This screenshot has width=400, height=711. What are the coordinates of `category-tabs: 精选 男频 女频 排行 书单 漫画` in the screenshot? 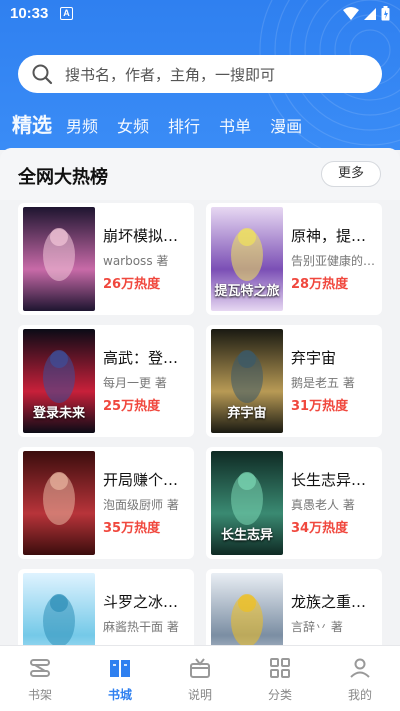 It's located at (166, 123).